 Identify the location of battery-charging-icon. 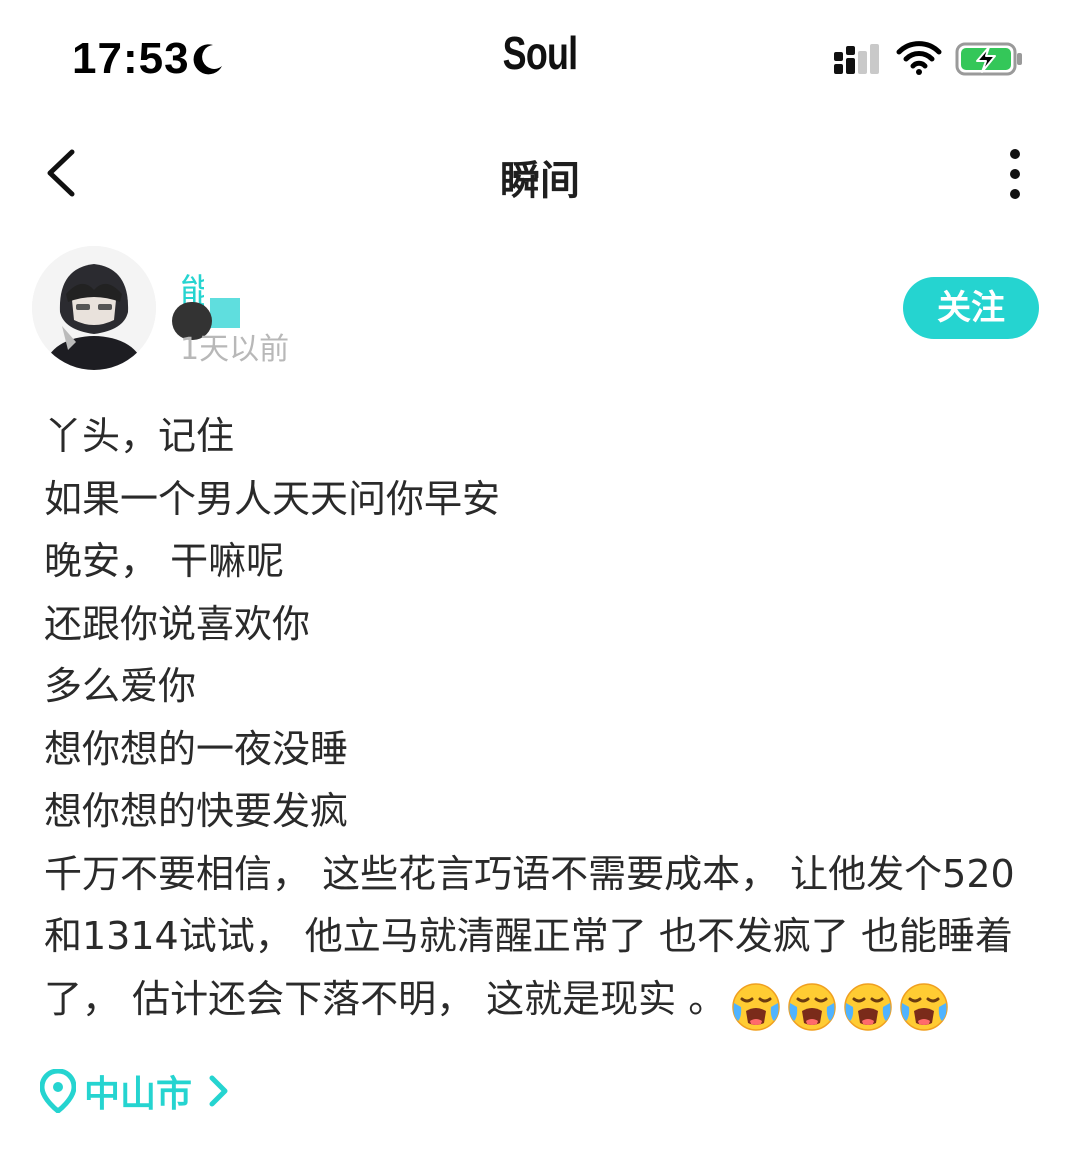
(988, 59).